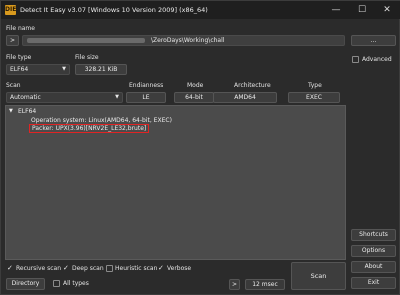 This screenshot has height=295, width=400. Describe the element at coordinates (194, 97) in the screenshot. I see `mode-value: 64-bit` at that location.